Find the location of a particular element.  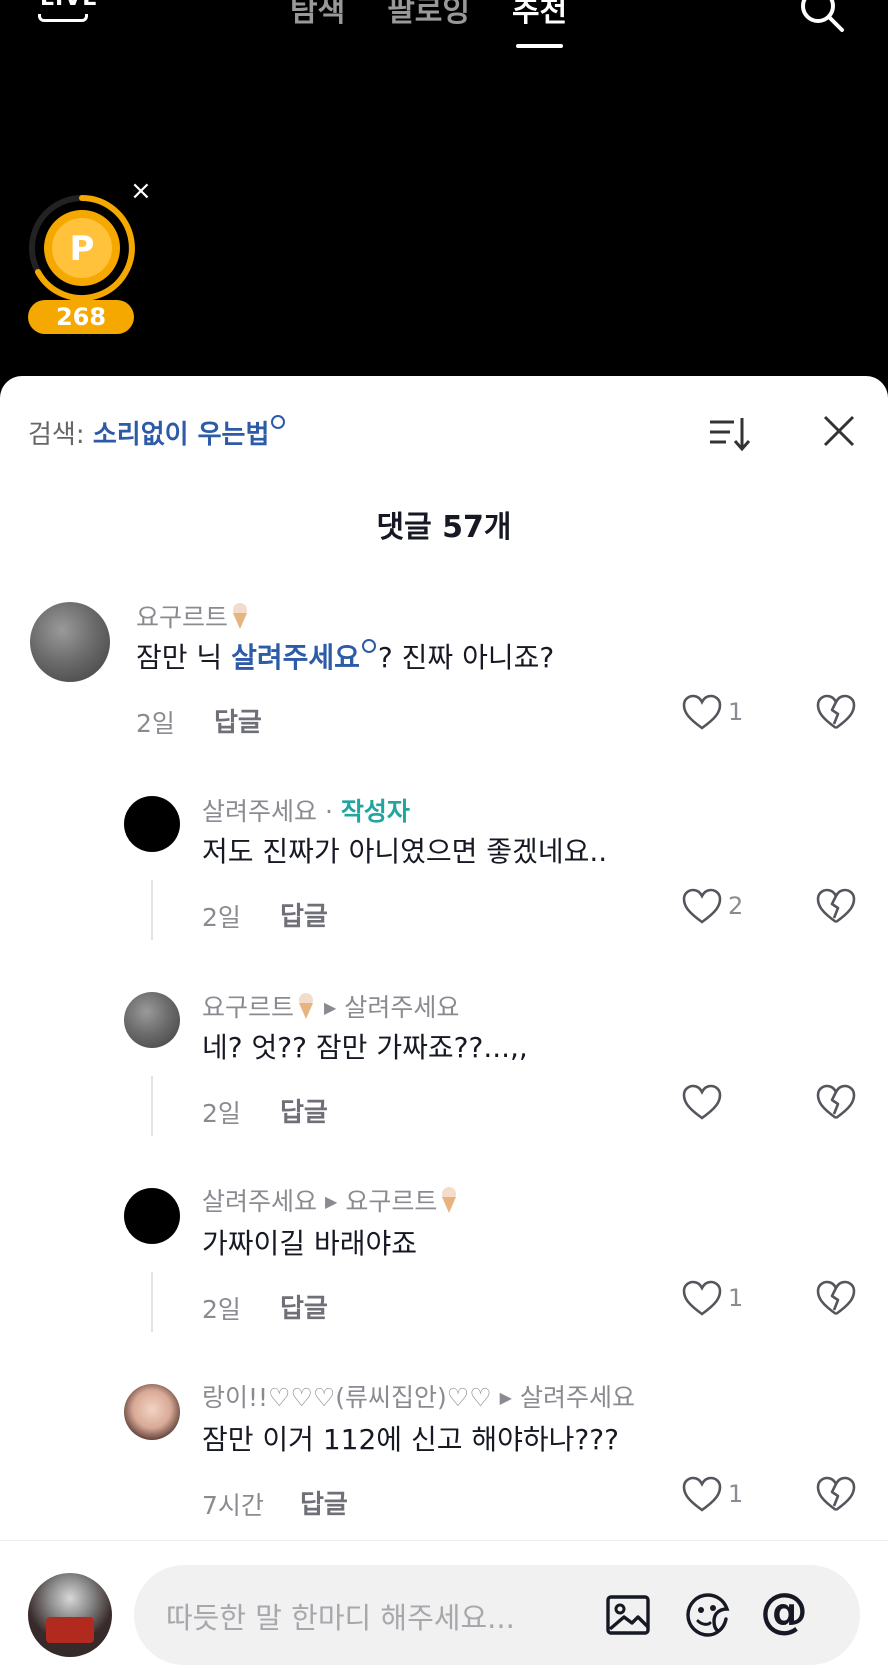

comment-username: 요구르트 is located at coordinates (193, 616).